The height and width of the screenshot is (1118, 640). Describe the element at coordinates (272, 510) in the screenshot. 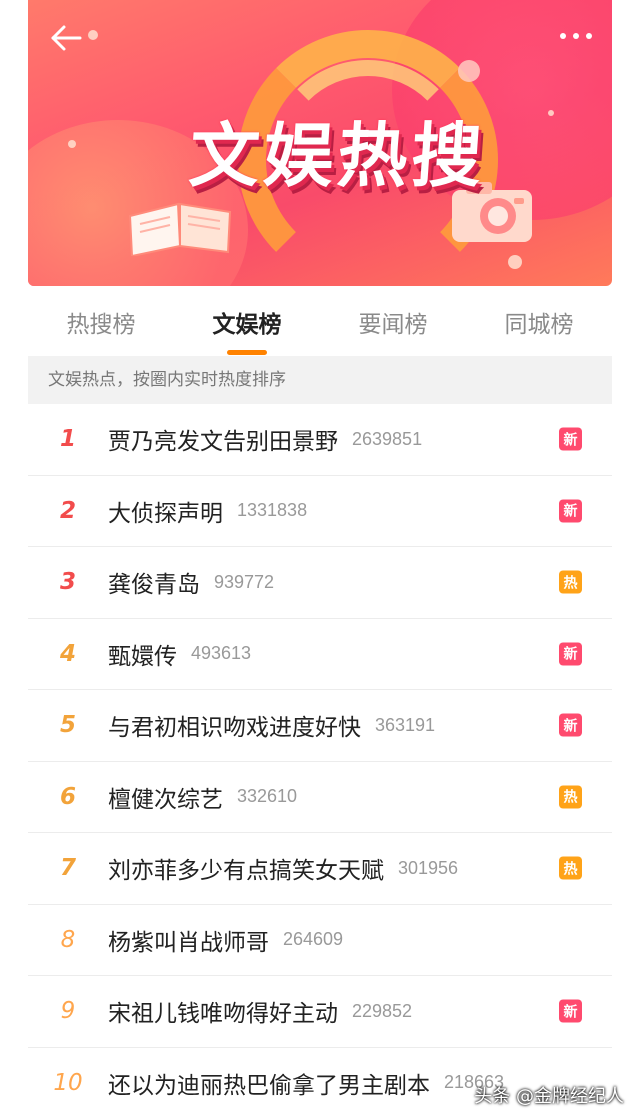

I see `heat-count: 1331838` at that location.